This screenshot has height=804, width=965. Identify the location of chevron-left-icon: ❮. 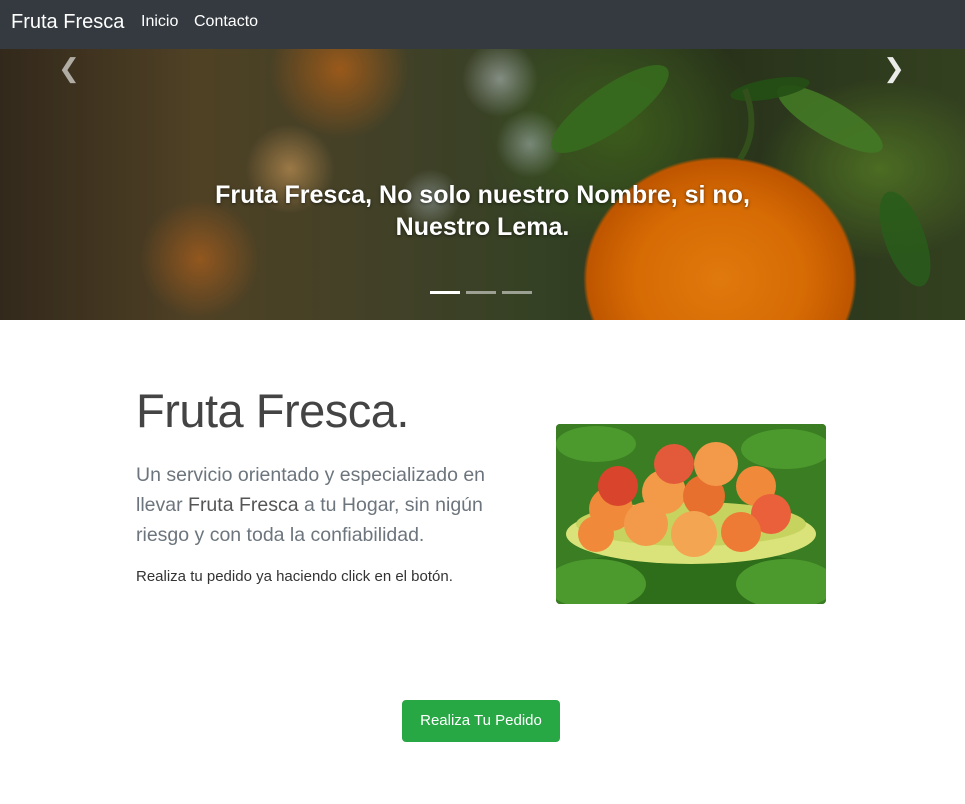
(69, 68).